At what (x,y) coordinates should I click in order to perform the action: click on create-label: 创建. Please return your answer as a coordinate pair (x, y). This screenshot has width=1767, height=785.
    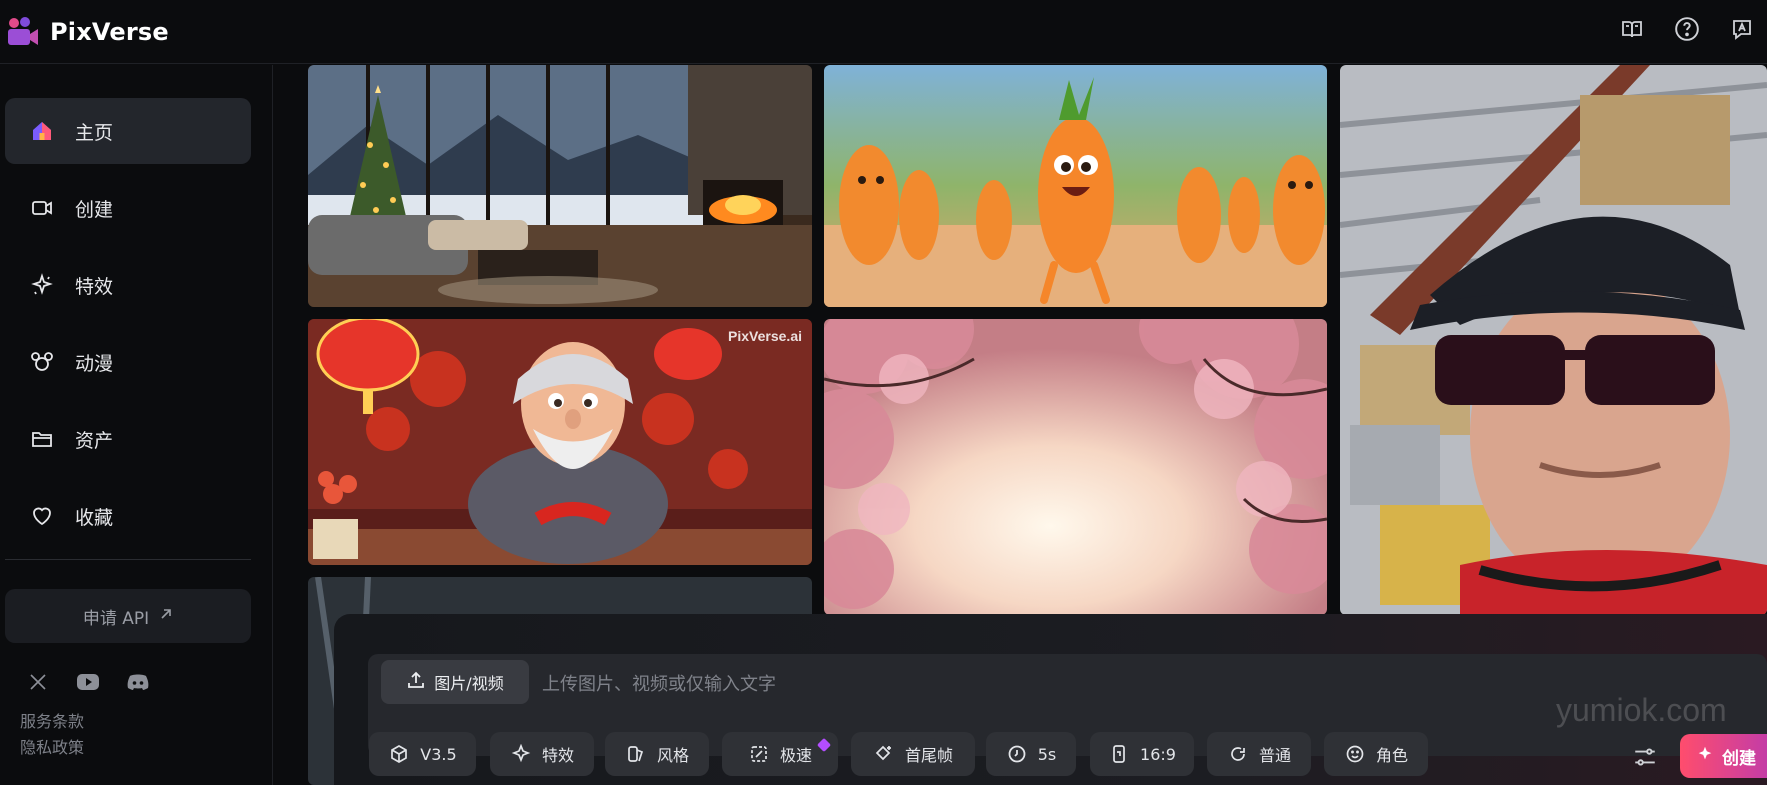
    Looking at the image, I should click on (1739, 758).